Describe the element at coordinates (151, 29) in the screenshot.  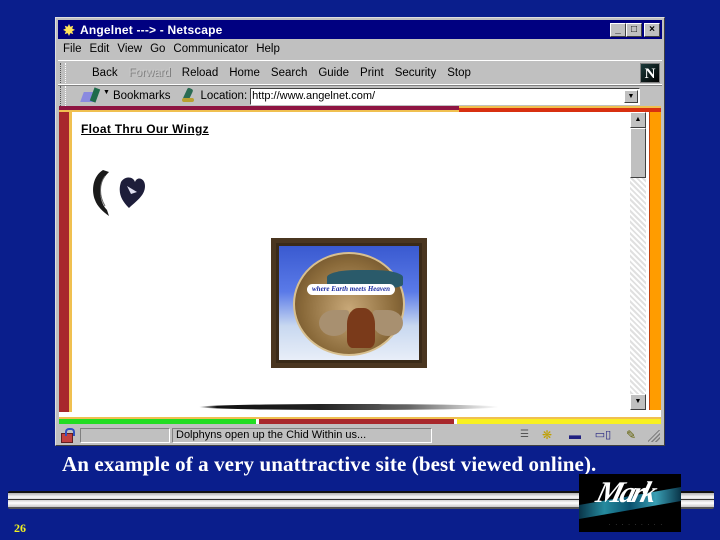
I see `window-title: Angelnet ---> - Netscape` at that location.